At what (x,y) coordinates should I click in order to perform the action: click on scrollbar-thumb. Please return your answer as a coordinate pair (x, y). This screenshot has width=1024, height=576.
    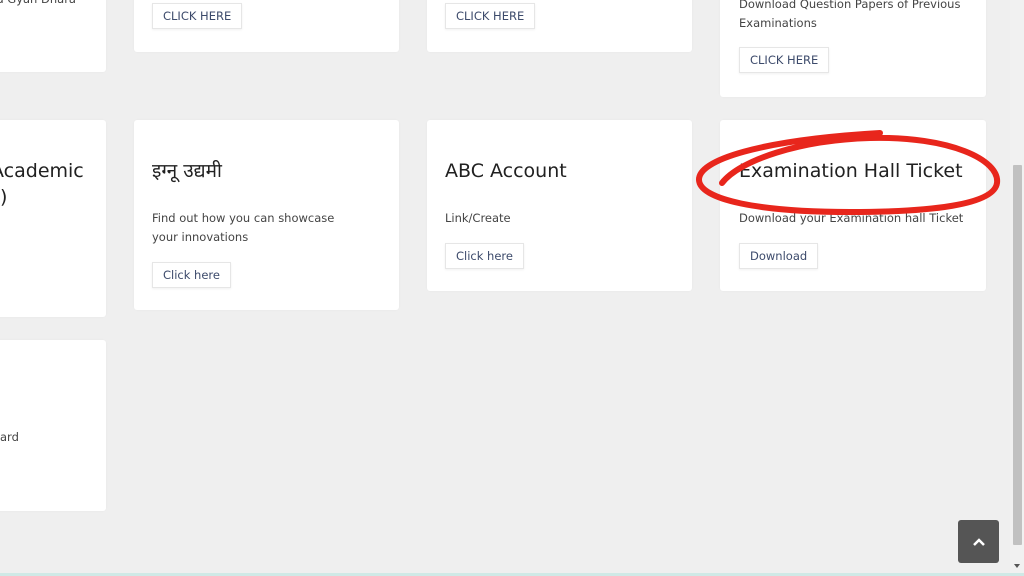
    Looking at the image, I should click on (1017, 355).